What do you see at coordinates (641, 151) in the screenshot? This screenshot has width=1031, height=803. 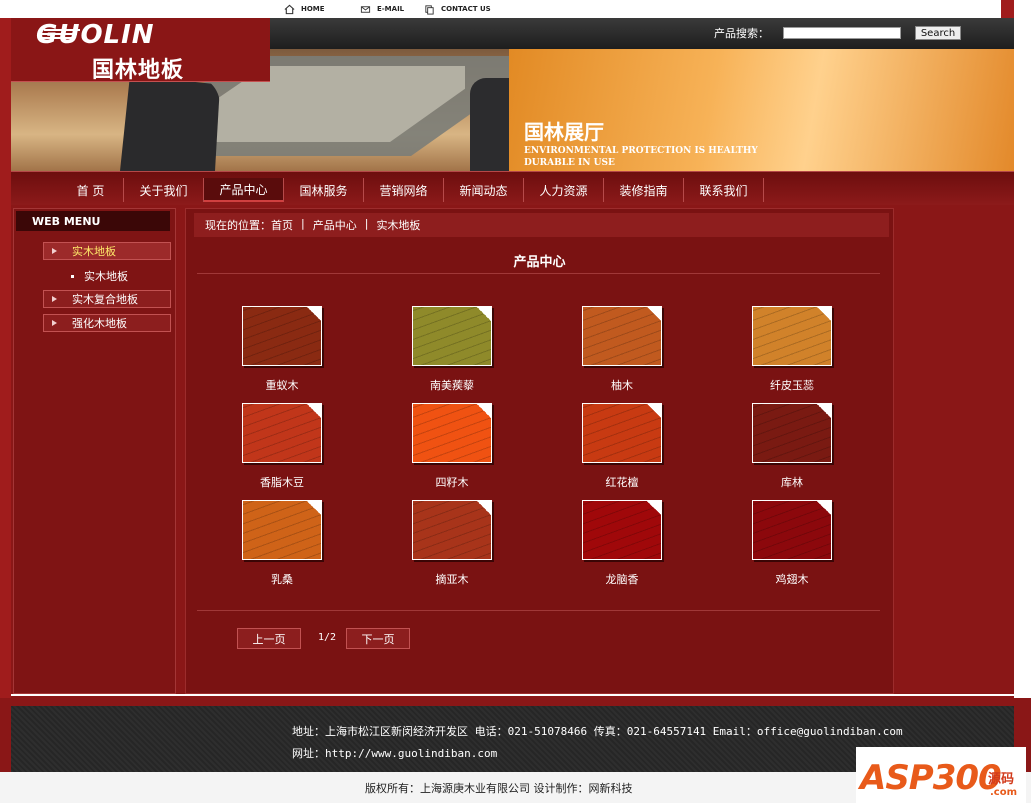 I see `showroom-tagline-line1: ENVIRONMENTAL PROTECTION IS HEALTHY` at bounding box center [641, 151].